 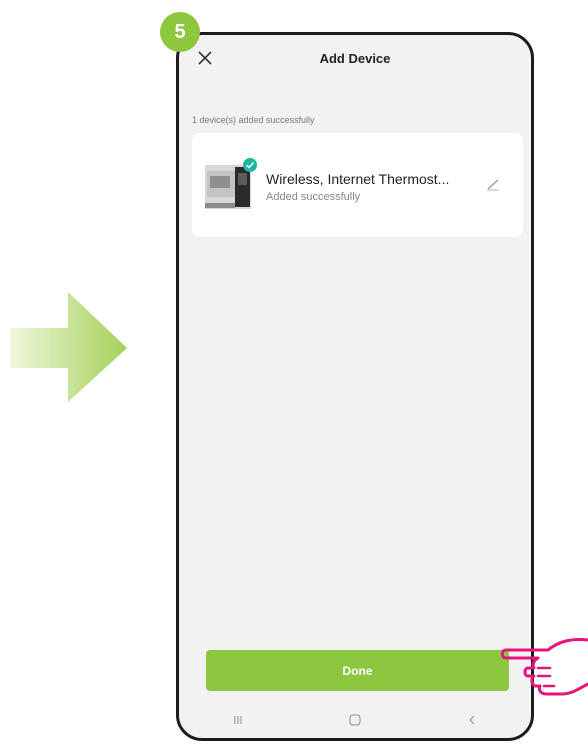 I want to click on home-icon, so click(x=355, y=720).